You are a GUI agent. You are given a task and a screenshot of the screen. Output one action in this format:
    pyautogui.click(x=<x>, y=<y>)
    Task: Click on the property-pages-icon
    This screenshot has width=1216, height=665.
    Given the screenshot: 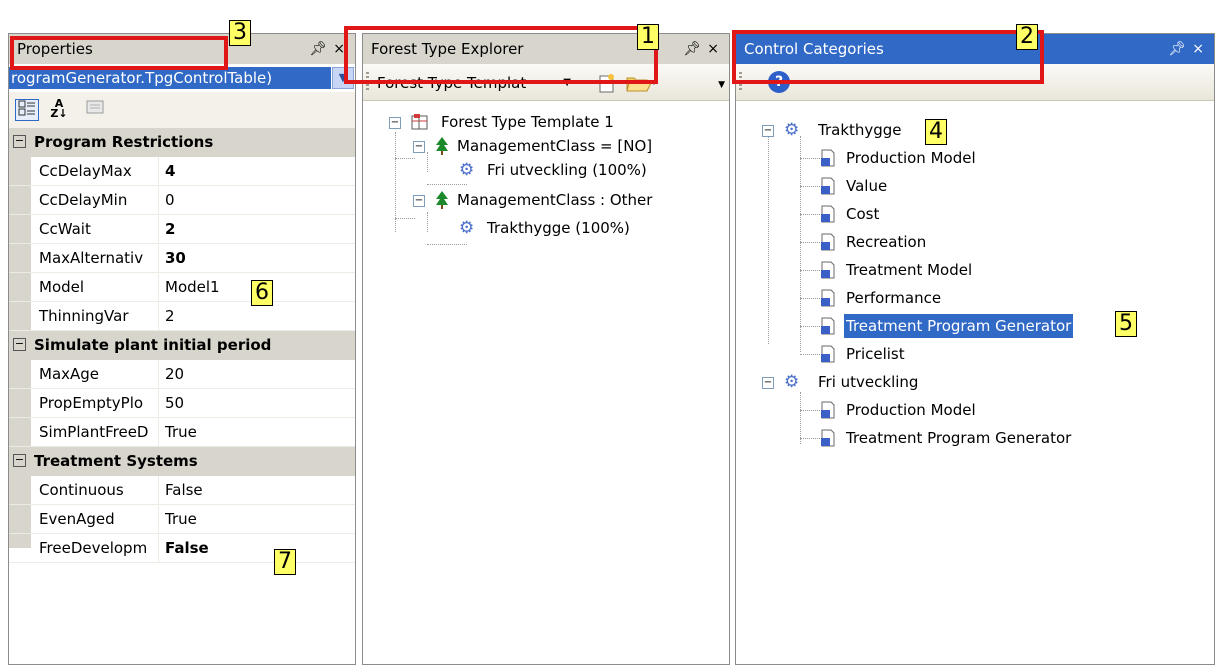 What is the action you would take?
    pyautogui.click(x=95, y=110)
    